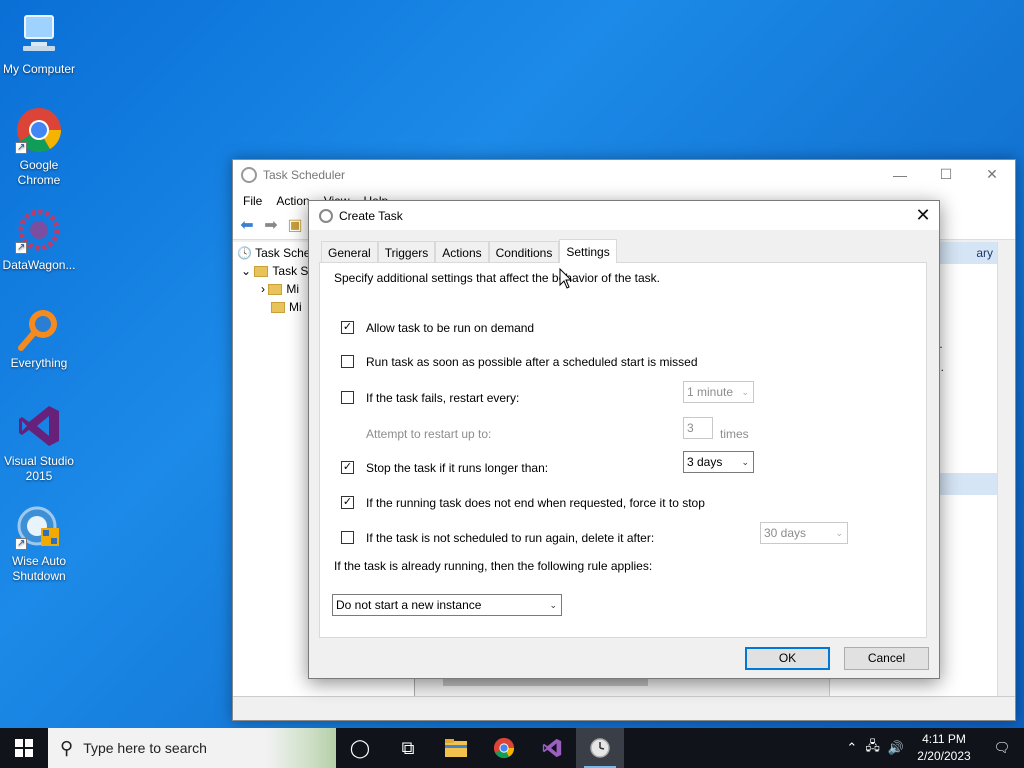  Describe the element at coordinates (442, 398) in the screenshot. I see `restart-every-label: If the task fails, restart every:` at that location.